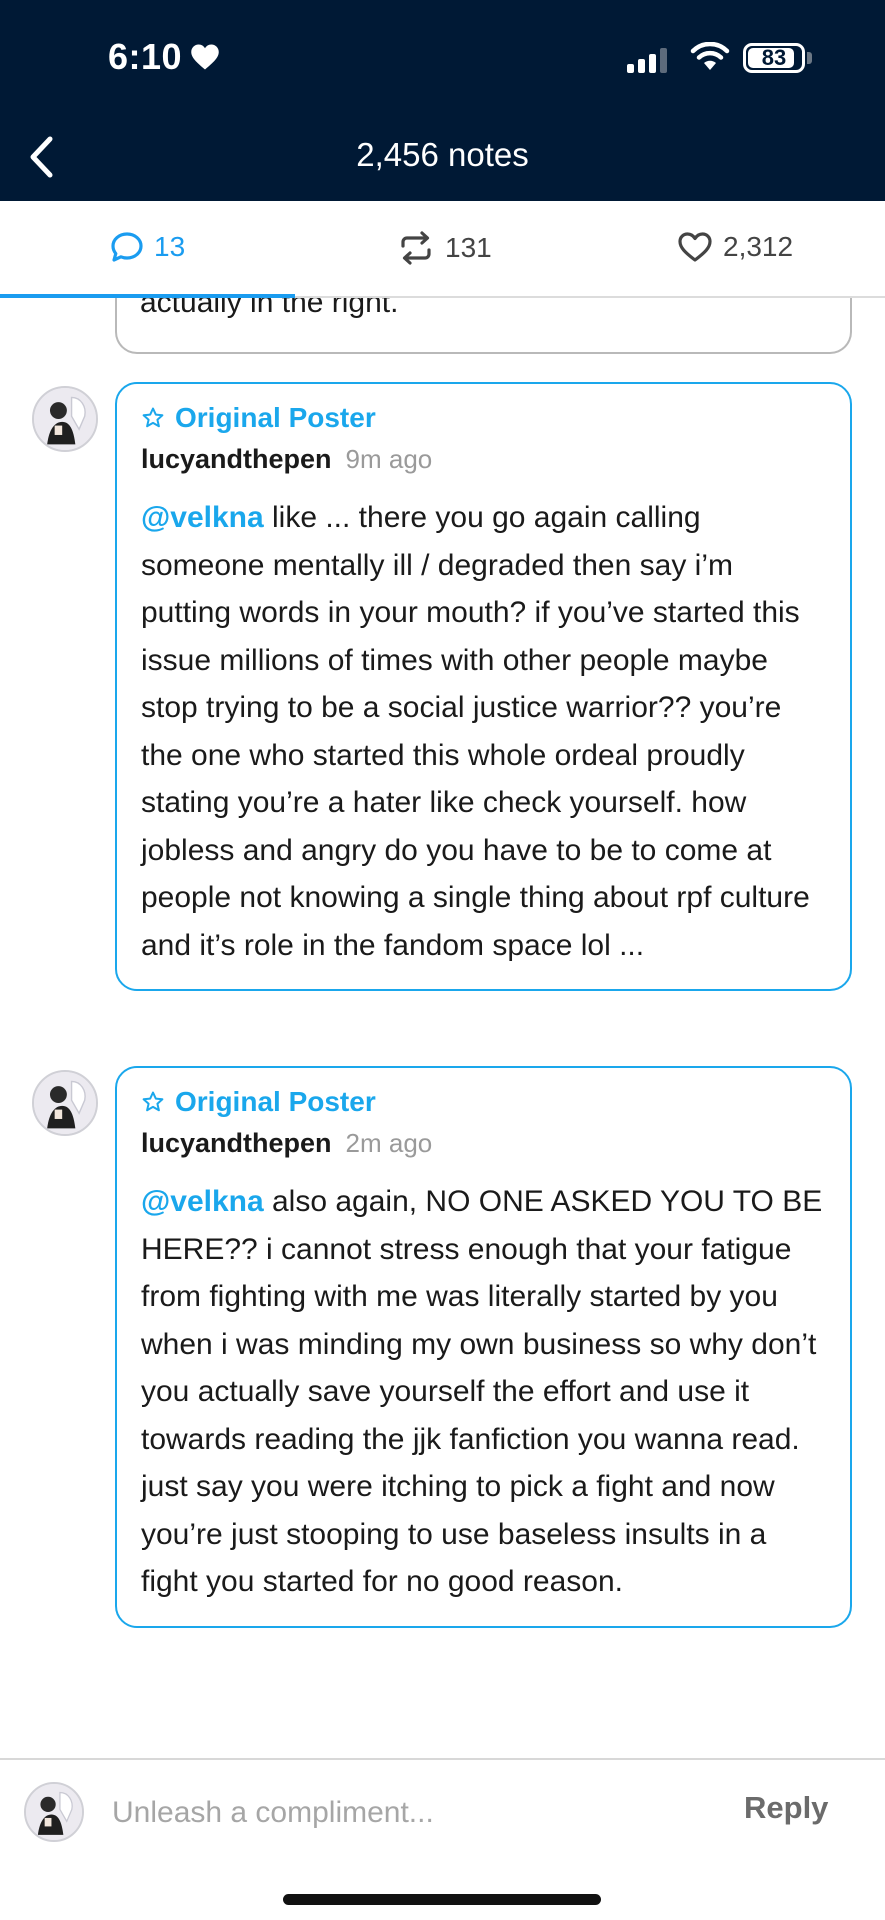 The height and width of the screenshot is (1920, 885). Describe the element at coordinates (809, 58) in the screenshot. I see `battery-nub` at that location.